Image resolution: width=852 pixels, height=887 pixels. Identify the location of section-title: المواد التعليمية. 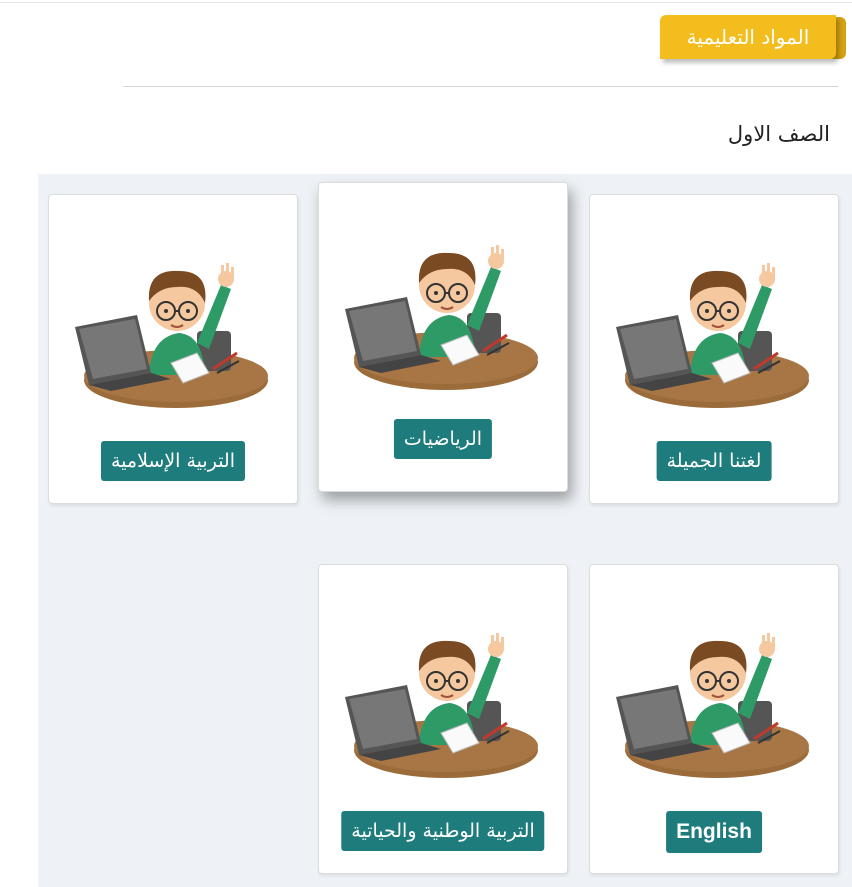
(748, 37).